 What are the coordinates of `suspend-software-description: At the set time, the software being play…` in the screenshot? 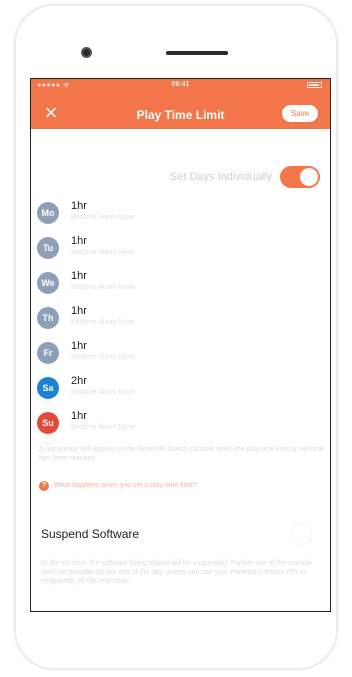 It's located at (177, 572).